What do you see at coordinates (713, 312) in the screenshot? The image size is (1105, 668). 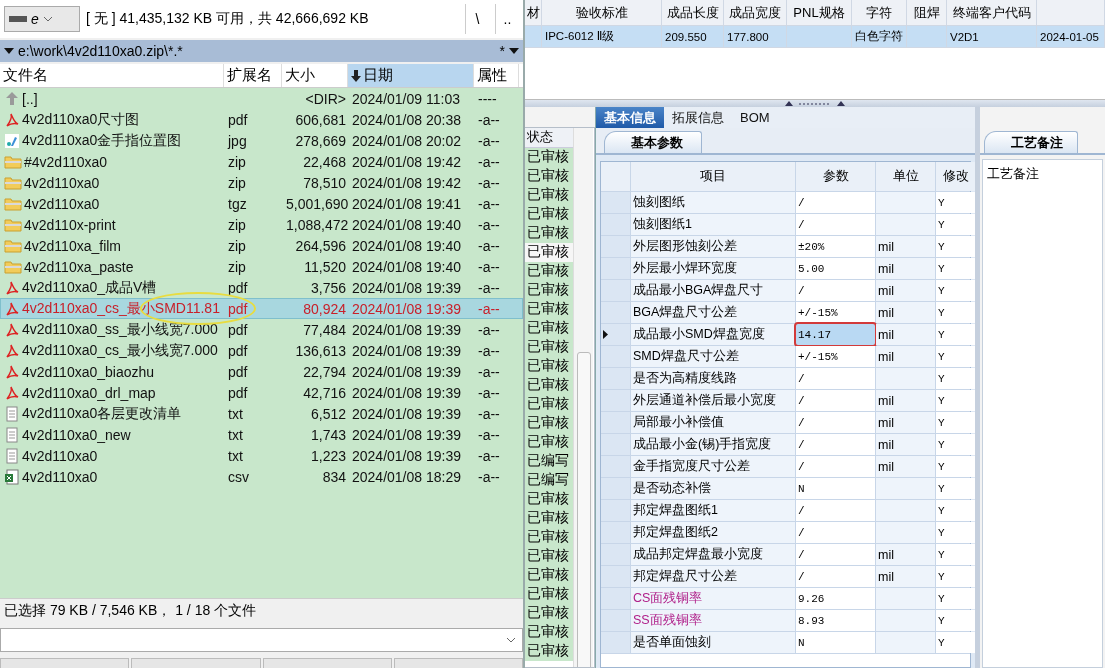 I see `table-cell: BGA焊盘尺寸公差` at bounding box center [713, 312].